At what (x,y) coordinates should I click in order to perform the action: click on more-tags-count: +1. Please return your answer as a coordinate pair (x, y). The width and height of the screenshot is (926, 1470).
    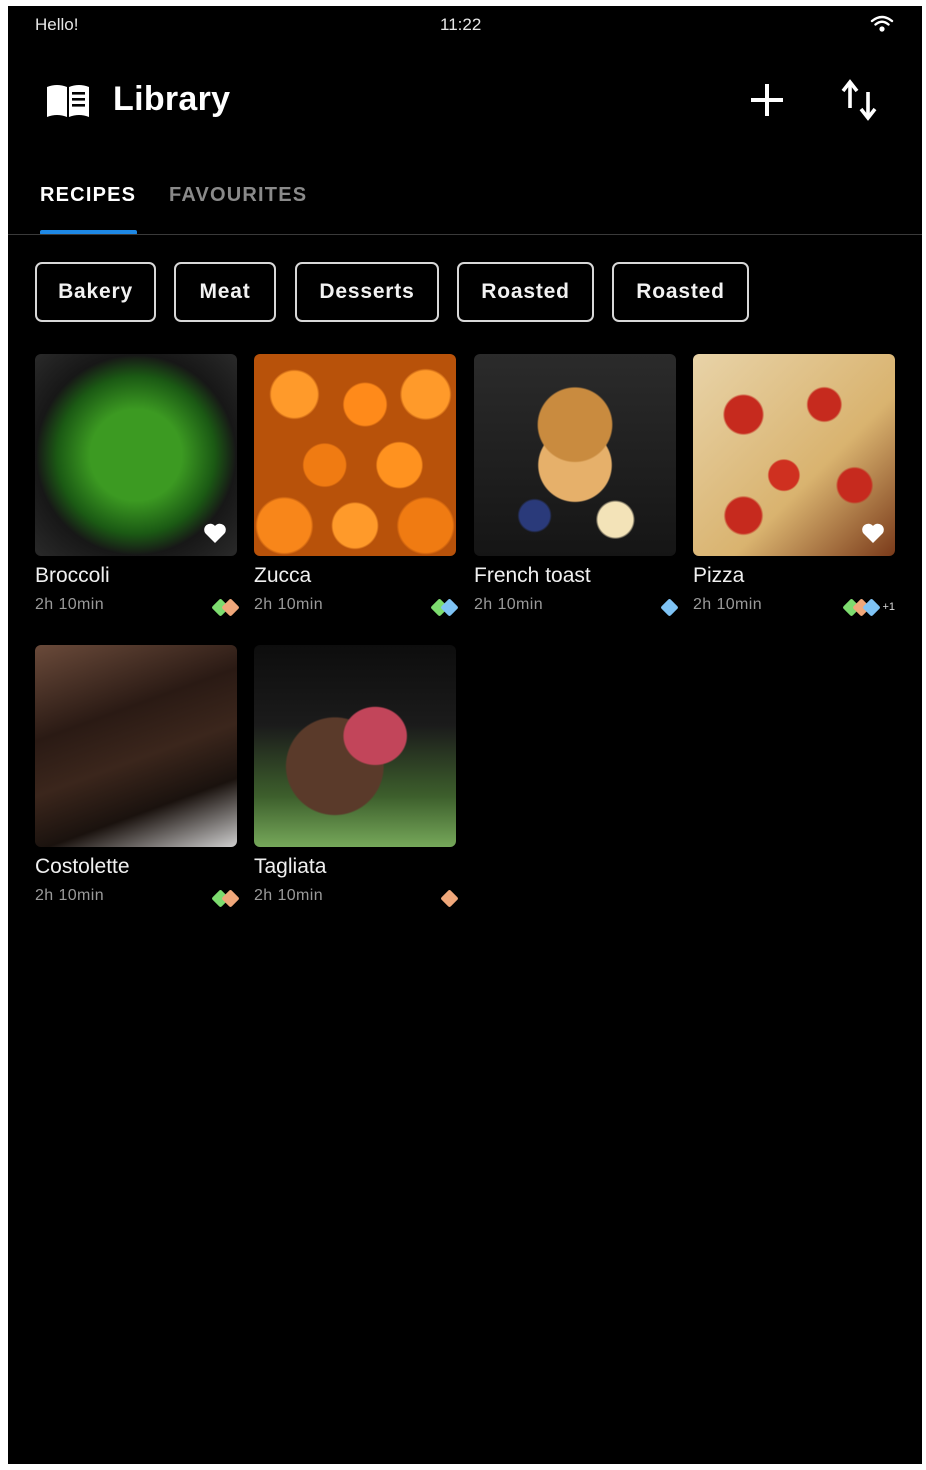
    Looking at the image, I should click on (888, 607).